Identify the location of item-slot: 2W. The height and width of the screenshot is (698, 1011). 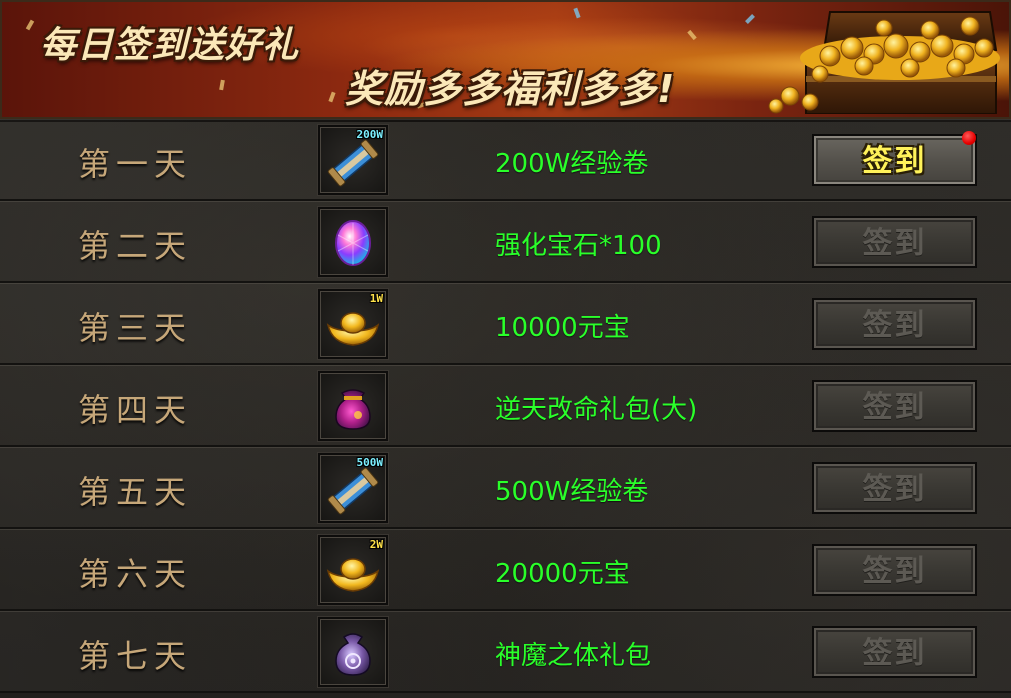
(353, 570).